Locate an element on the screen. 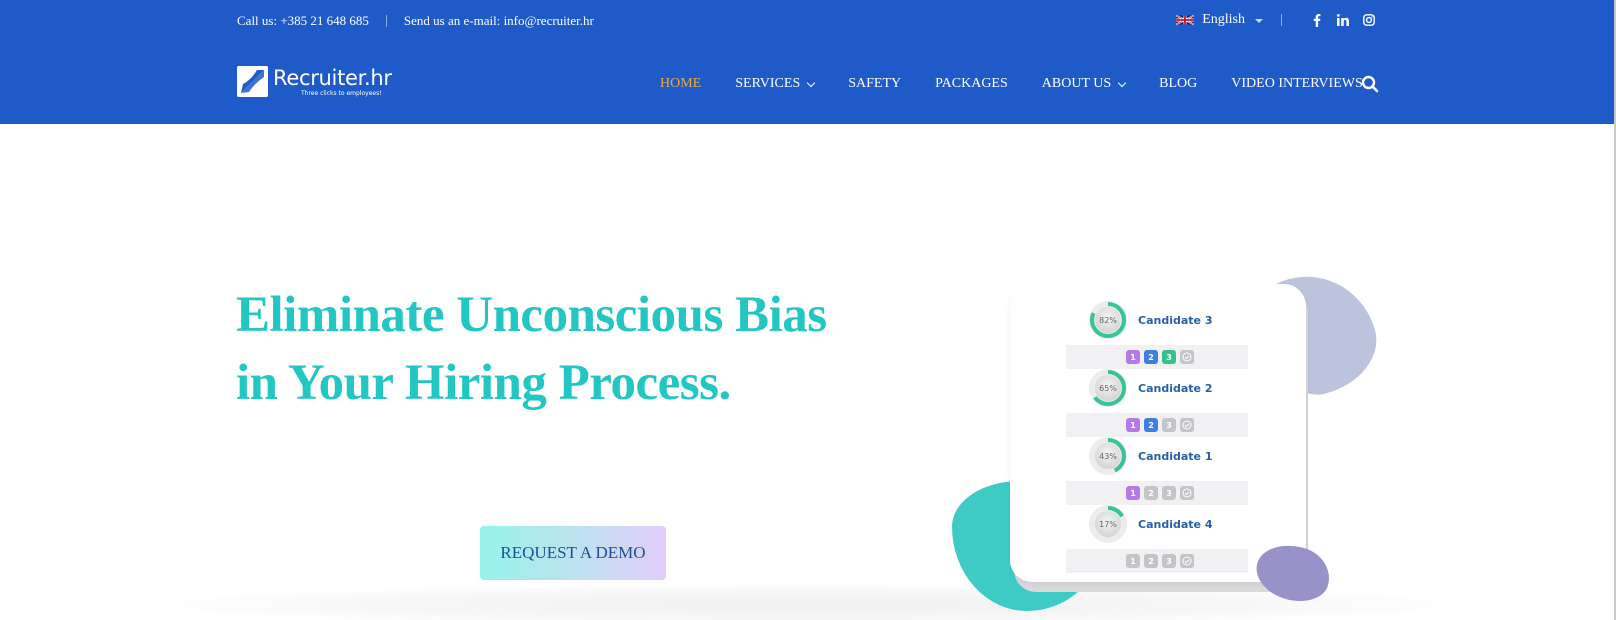  nav-label: ABOUT US is located at coordinates (1076, 83).